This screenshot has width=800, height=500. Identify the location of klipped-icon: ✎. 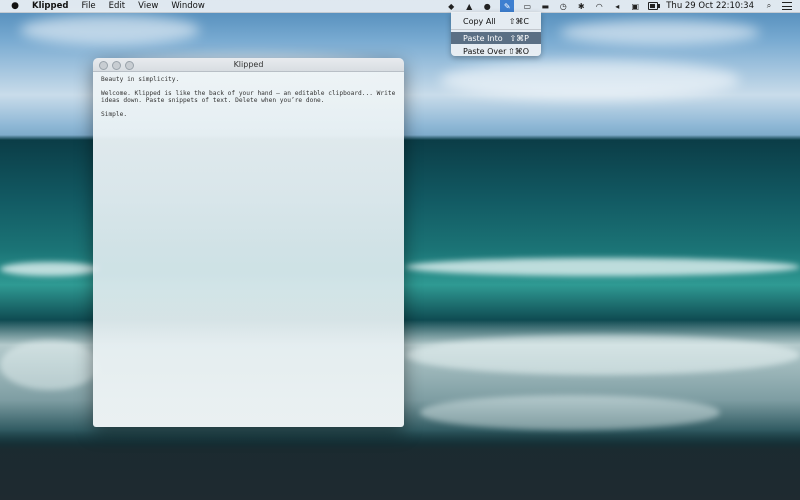
(507, 6).